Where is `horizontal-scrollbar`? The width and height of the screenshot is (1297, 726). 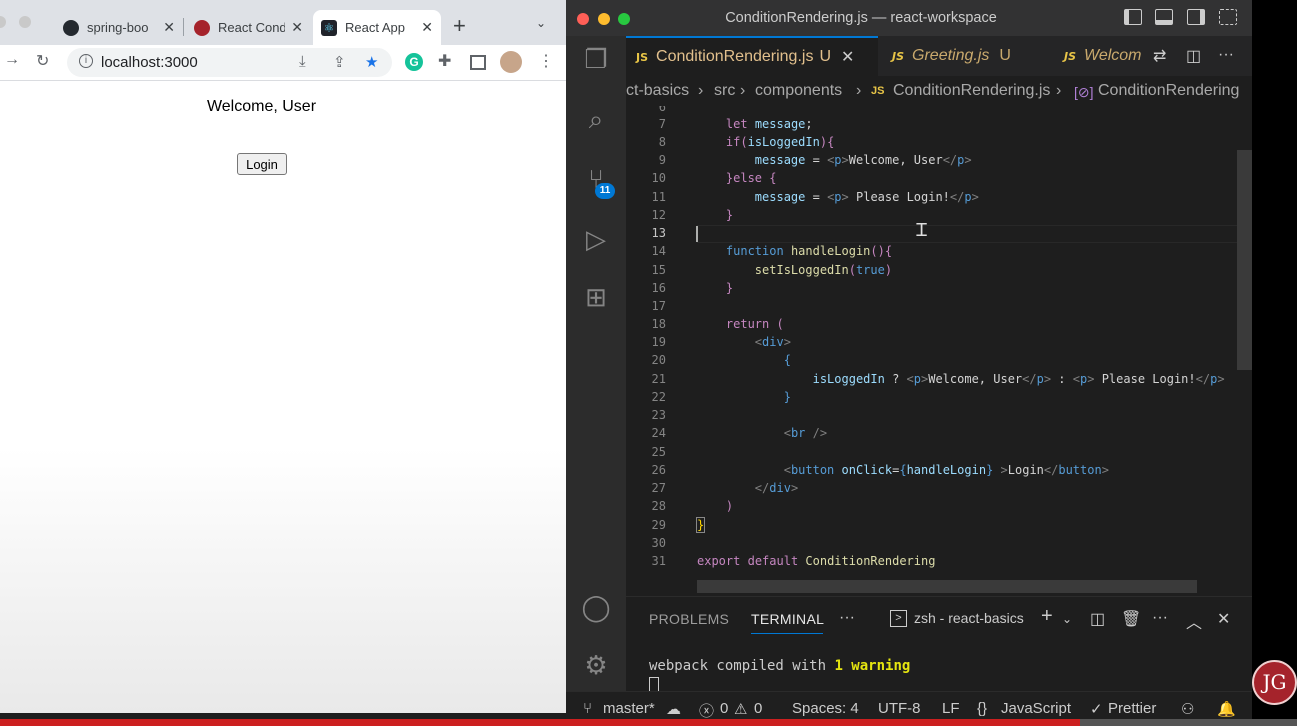 horizontal-scrollbar is located at coordinates (947, 586).